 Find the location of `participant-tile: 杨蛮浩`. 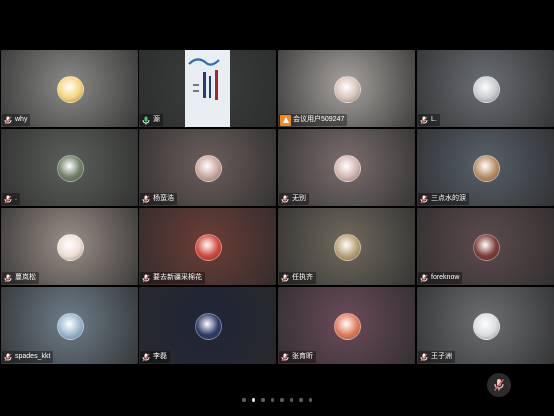

participant-tile: 杨蛮浩 is located at coordinates (207, 167).